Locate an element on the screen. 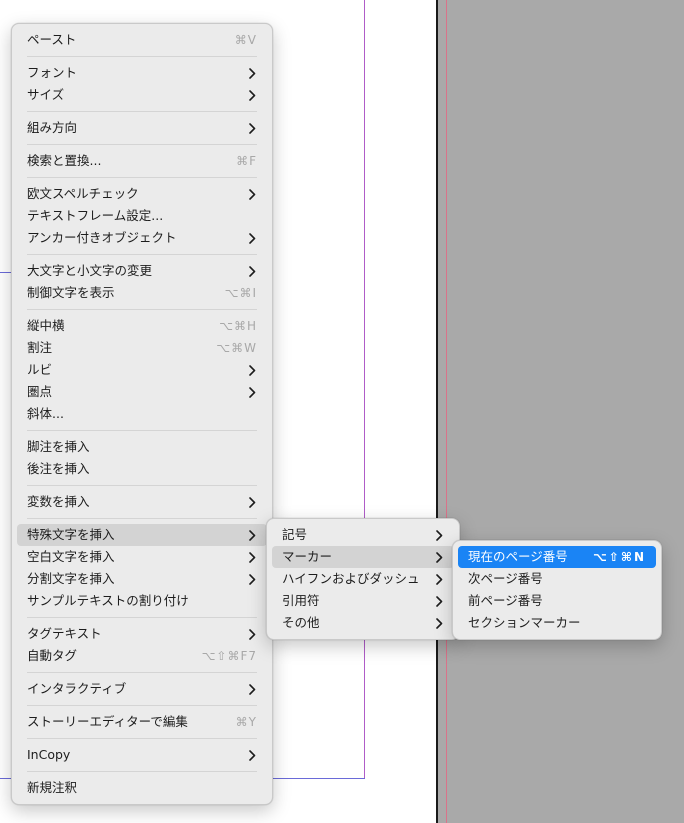 The image size is (684, 823). menu-item-label: タグテキスト is located at coordinates (64, 633).